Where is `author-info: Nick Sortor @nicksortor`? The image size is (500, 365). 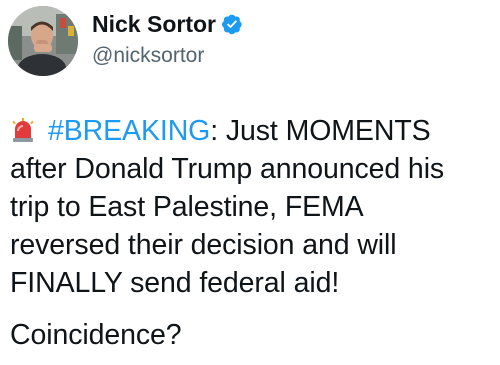
author-info: Nick Sortor @nicksortor is located at coordinates (167, 39).